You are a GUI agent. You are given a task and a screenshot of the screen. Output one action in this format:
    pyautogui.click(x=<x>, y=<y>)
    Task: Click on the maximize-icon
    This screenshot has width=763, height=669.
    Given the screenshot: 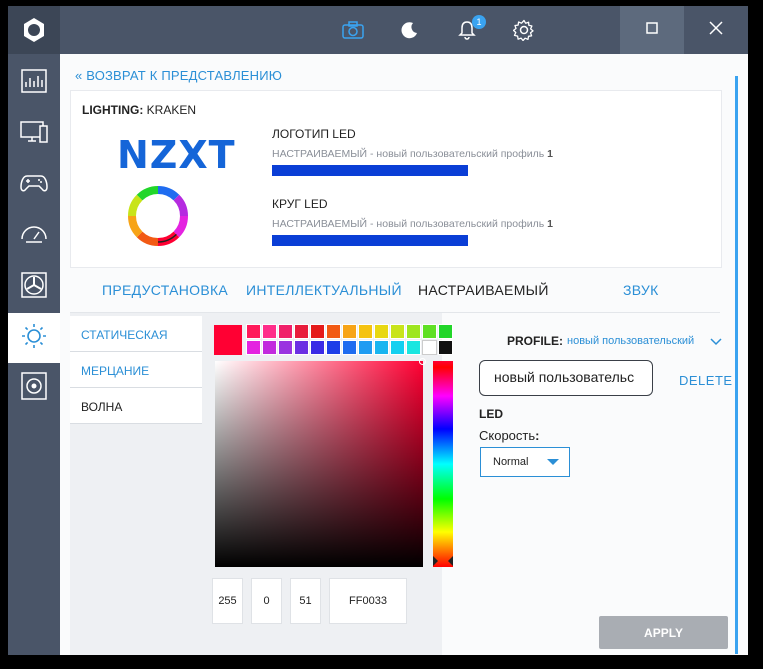 What is the action you would take?
    pyautogui.click(x=652, y=30)
    